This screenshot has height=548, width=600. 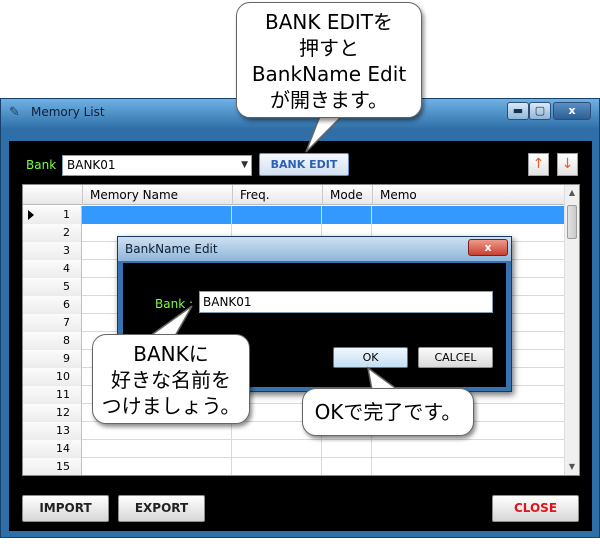 I want to click on row-number: 10, so click(x=52, y=377).